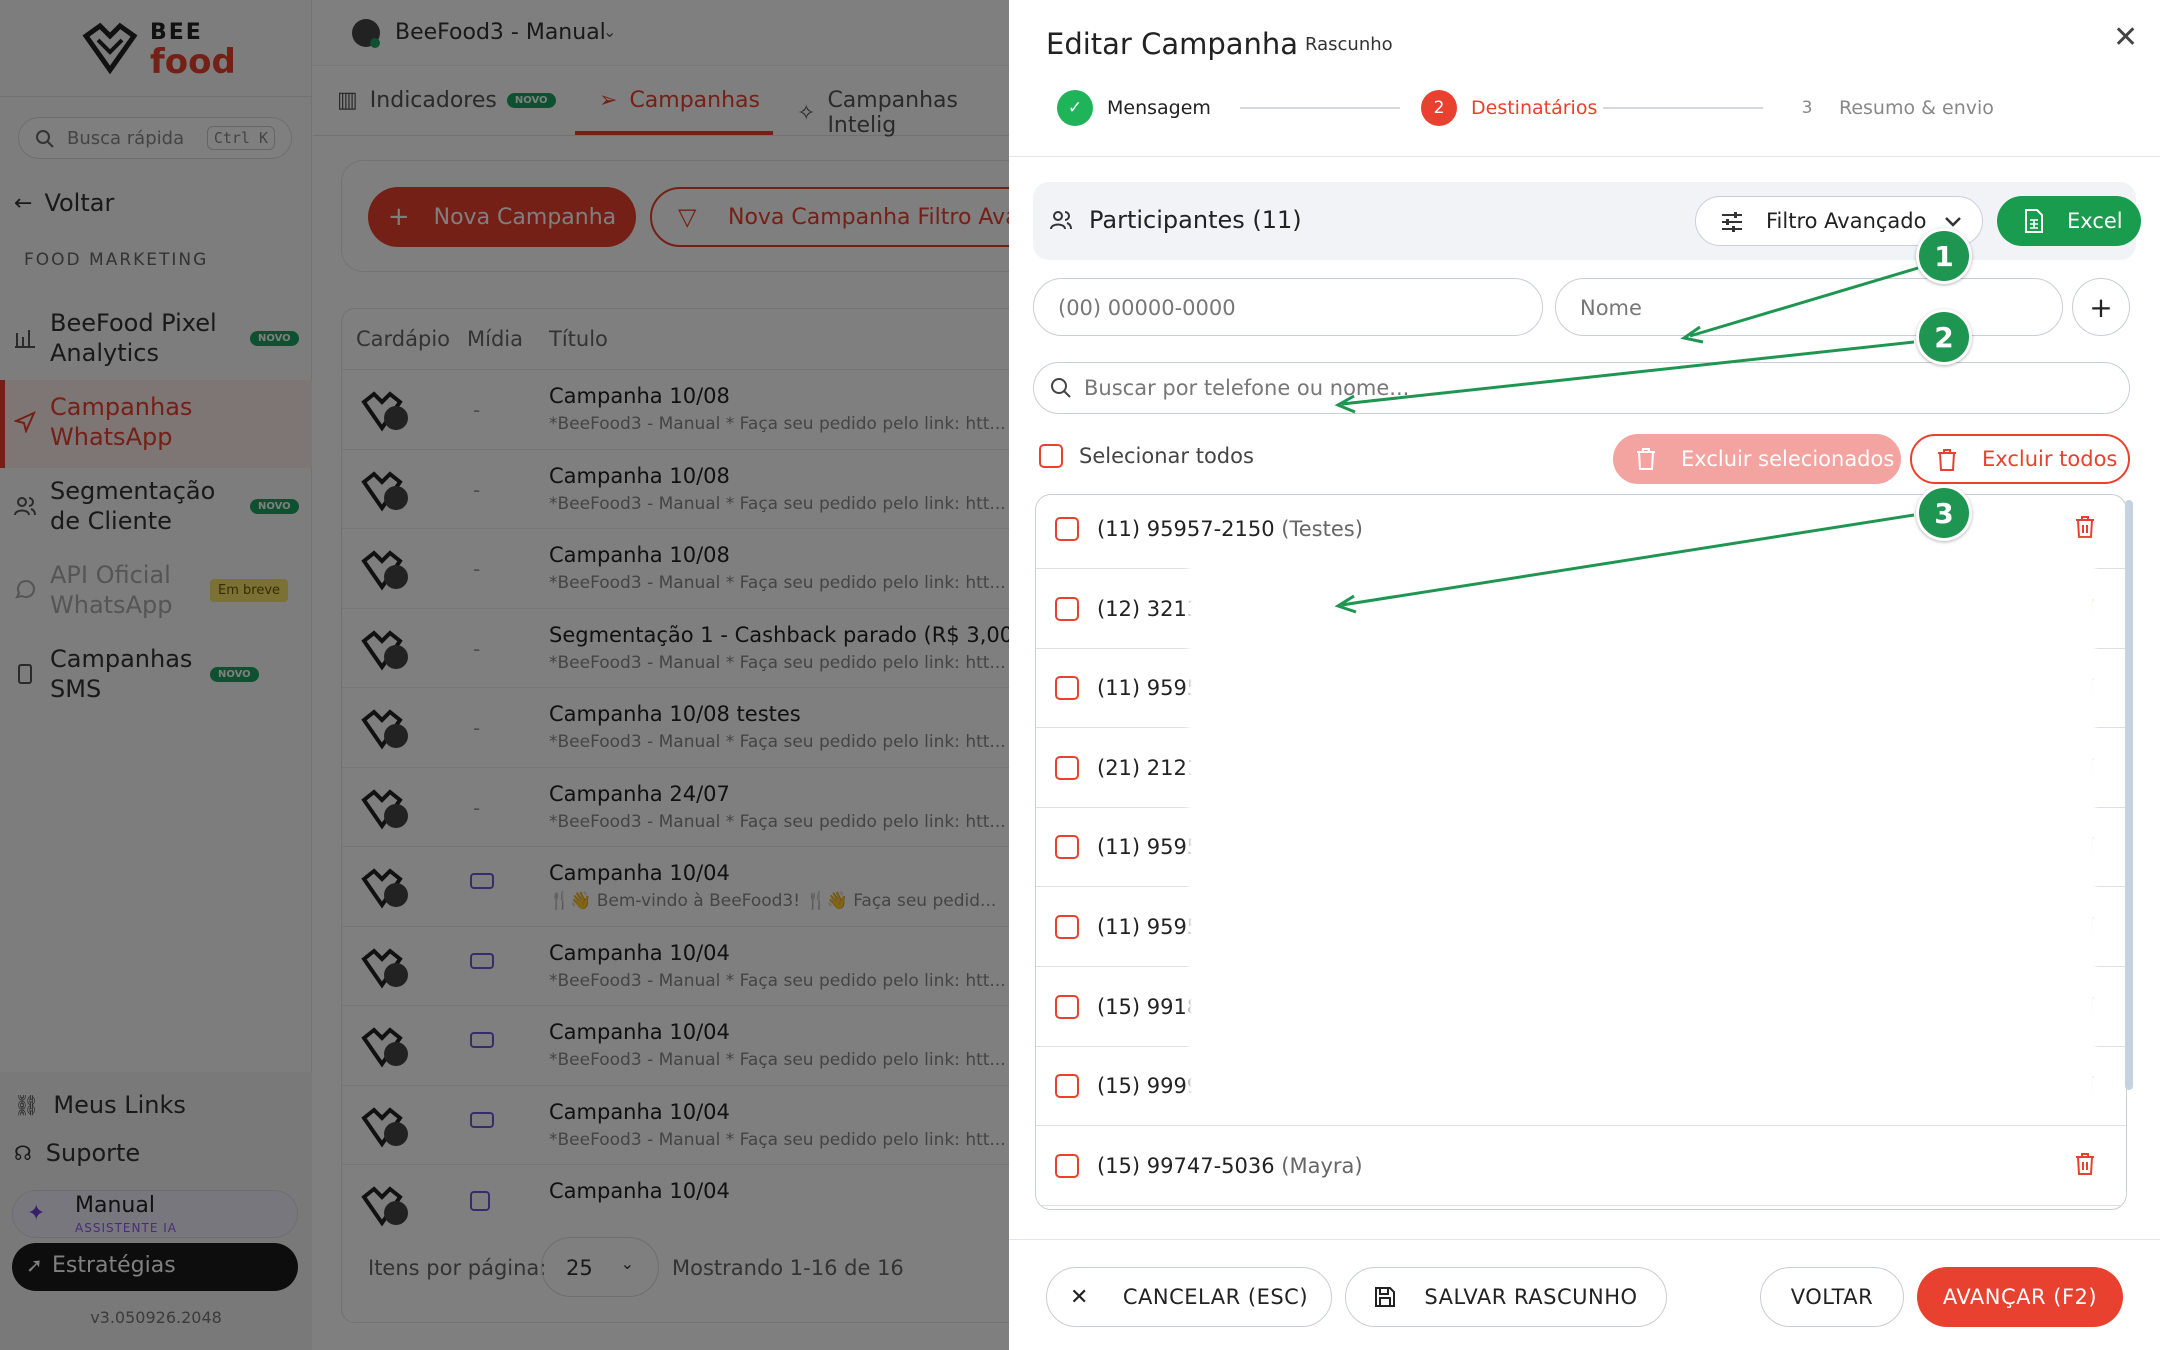  Describe the element at coordinates (1626, 440) in the screenshot. I see `annotation-arrows` at that location.